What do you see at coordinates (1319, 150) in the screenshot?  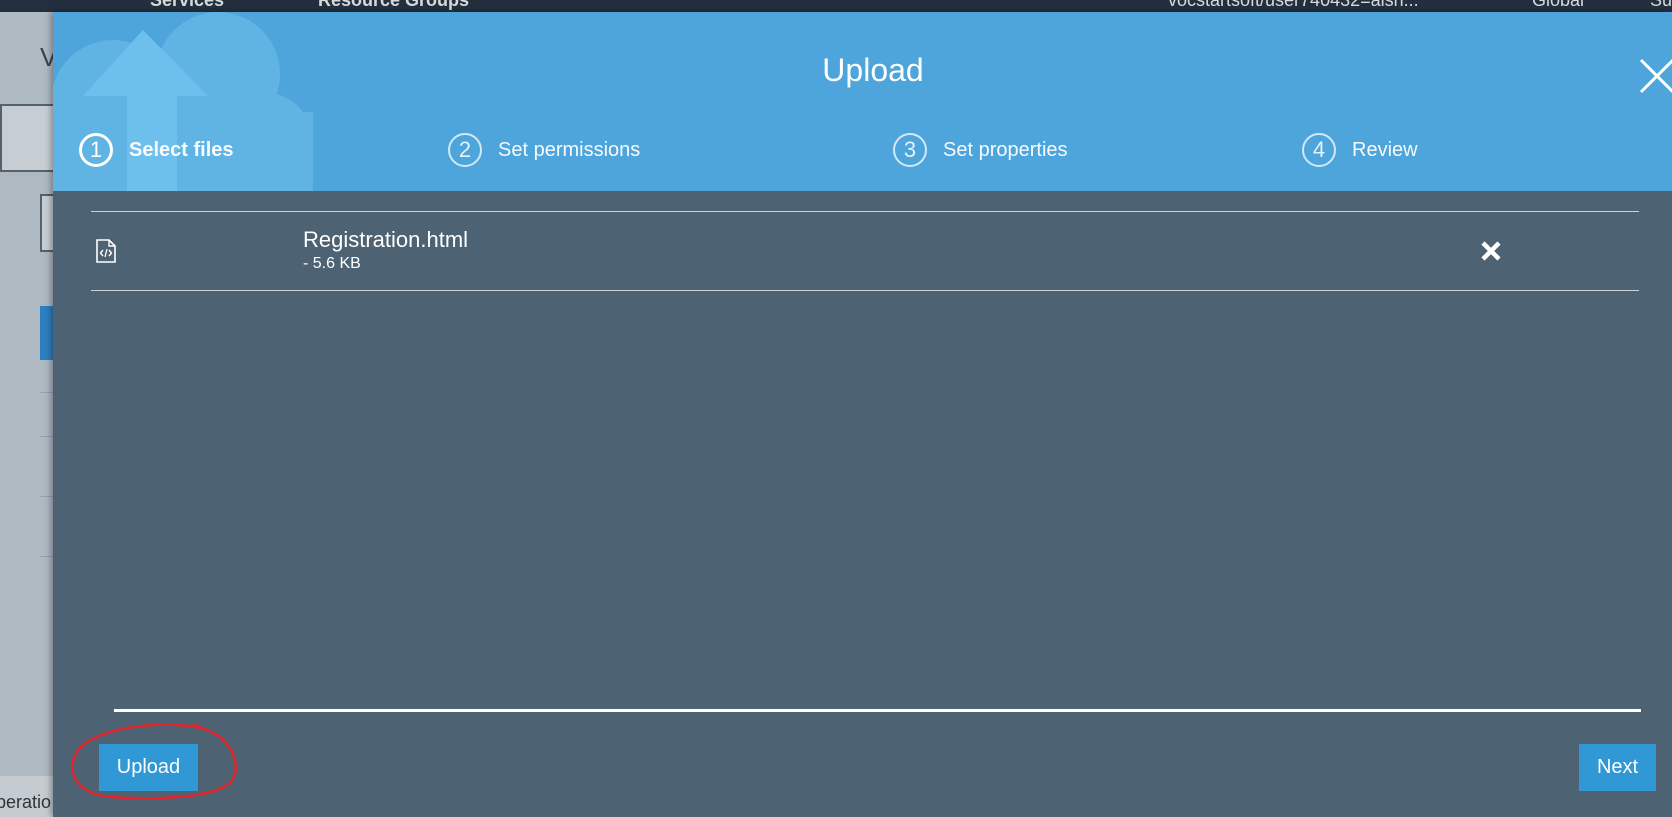 I see `step-number: 4` at bounding box center [1319, 150].